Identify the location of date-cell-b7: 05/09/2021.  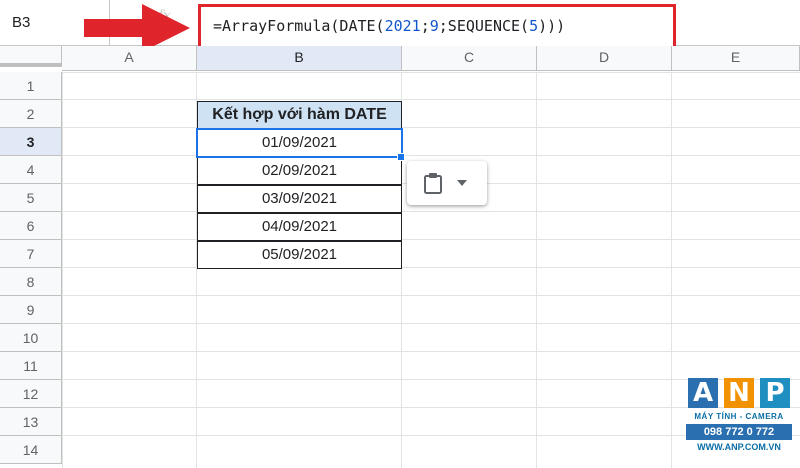
(299, 255).